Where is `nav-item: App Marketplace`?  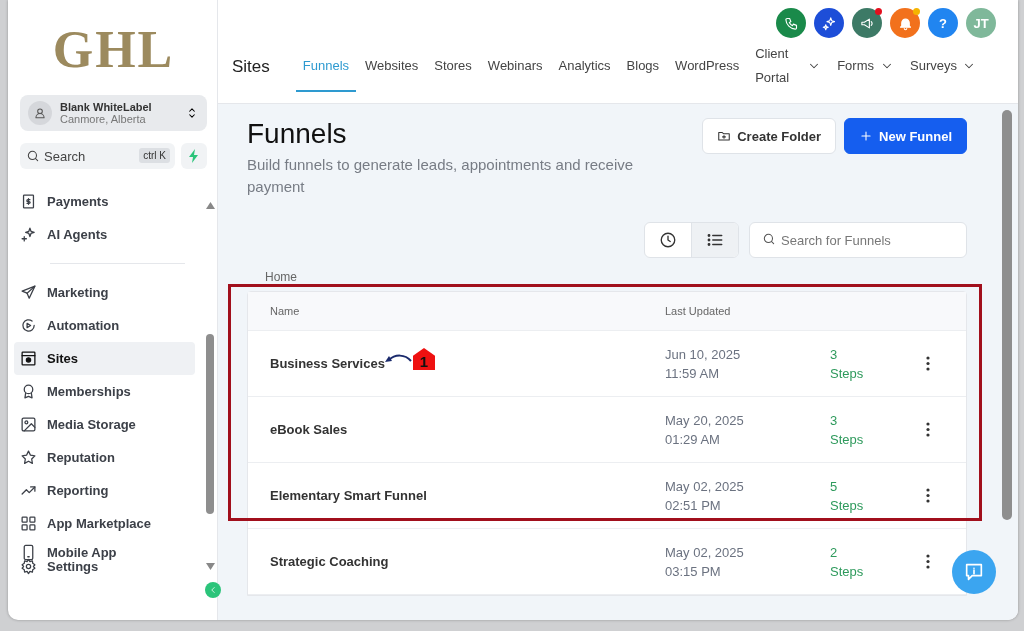 nav-item: App Marketplace is located at coordinates (104, 523).